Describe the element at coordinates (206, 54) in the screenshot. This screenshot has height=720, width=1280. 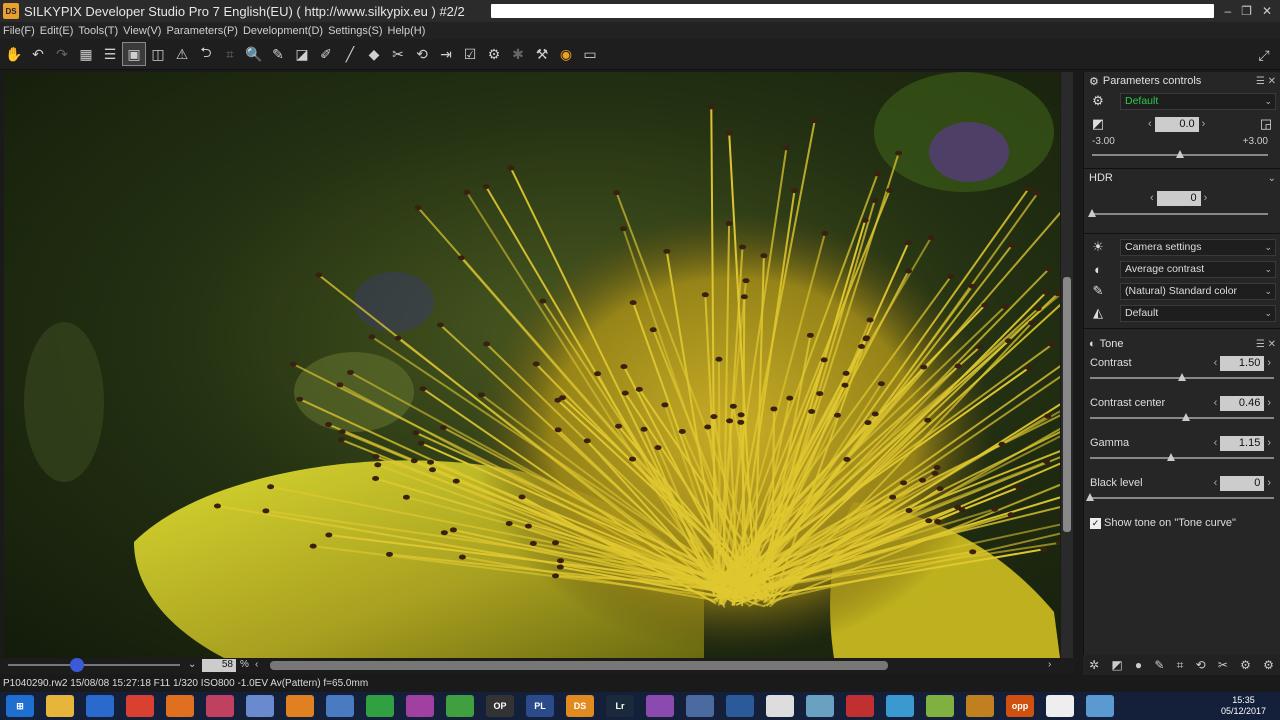
I see `rotate-left-icon: ⮌` at that location.